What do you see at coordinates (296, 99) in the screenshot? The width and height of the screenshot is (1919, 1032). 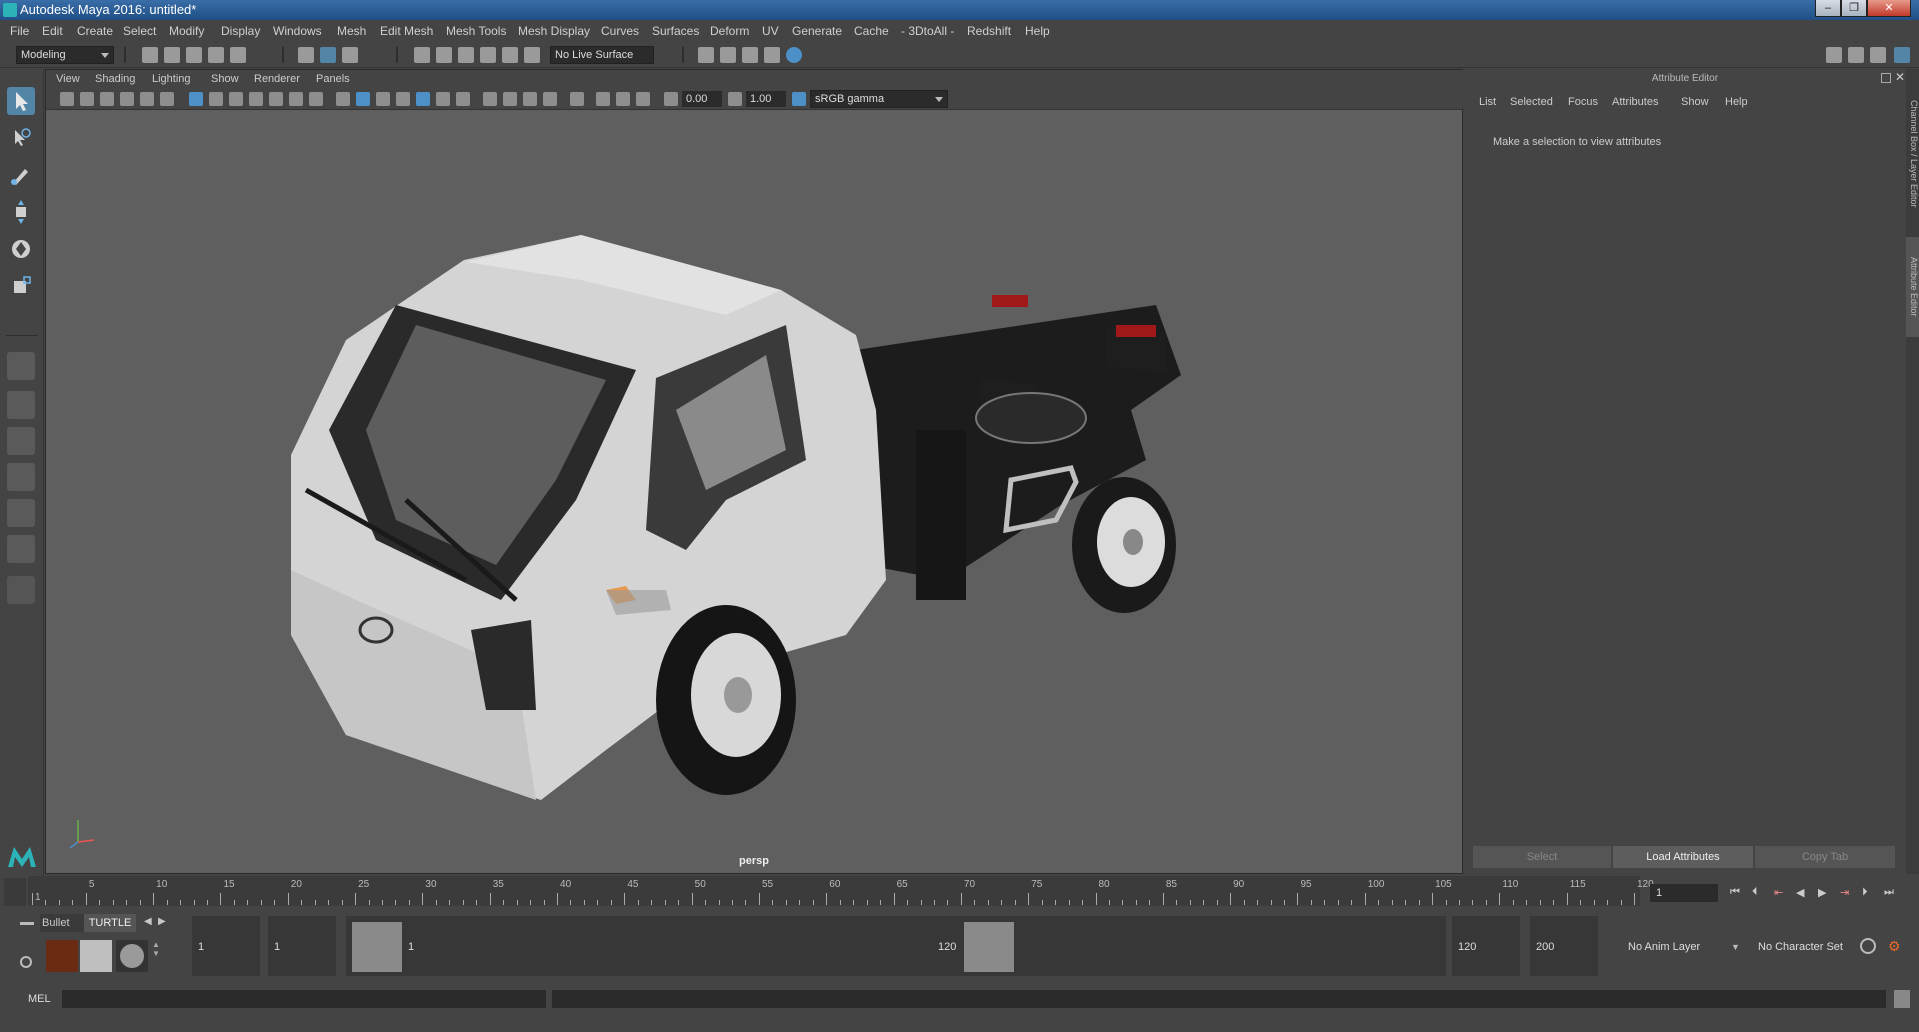 I see `safe-action-icon` at bounding box center [296, 99].